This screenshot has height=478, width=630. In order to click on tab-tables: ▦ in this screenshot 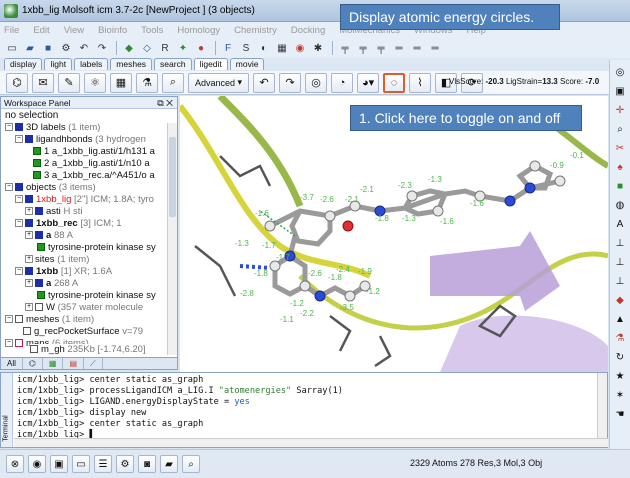, I will do `click(53, 363)`.